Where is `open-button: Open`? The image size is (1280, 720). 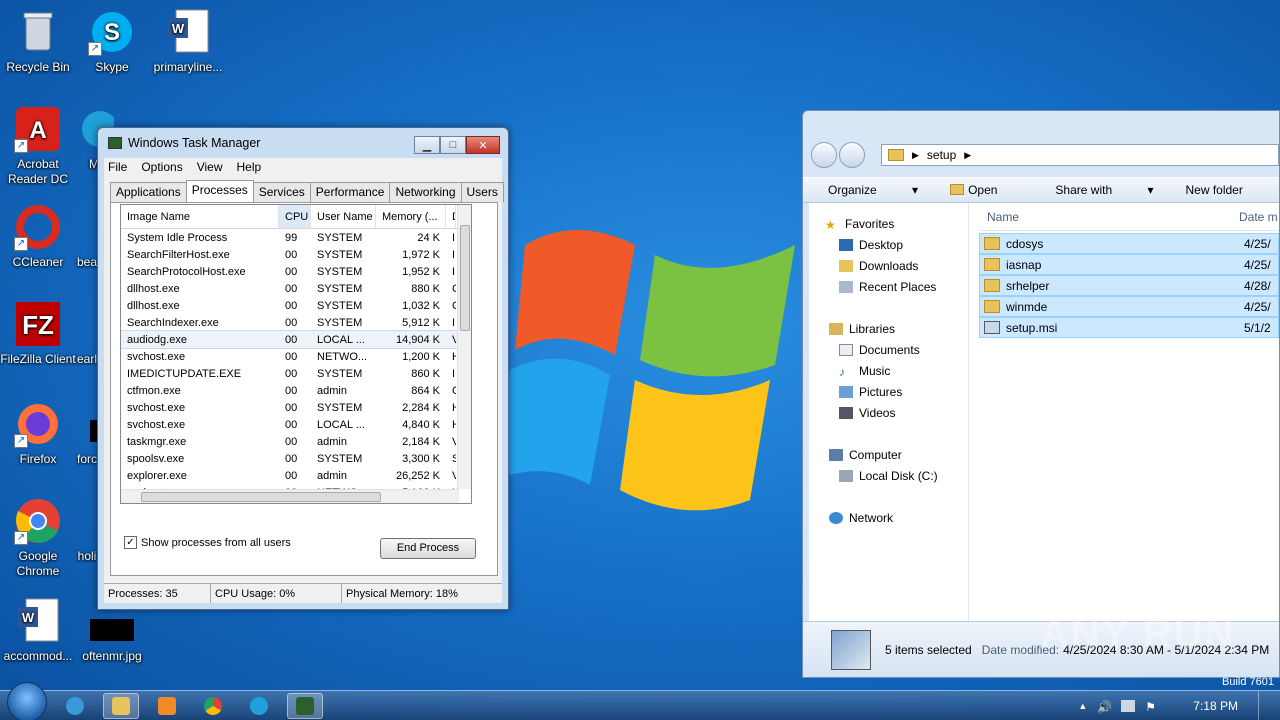 open-button: Open is located at coordinates (989, 190).